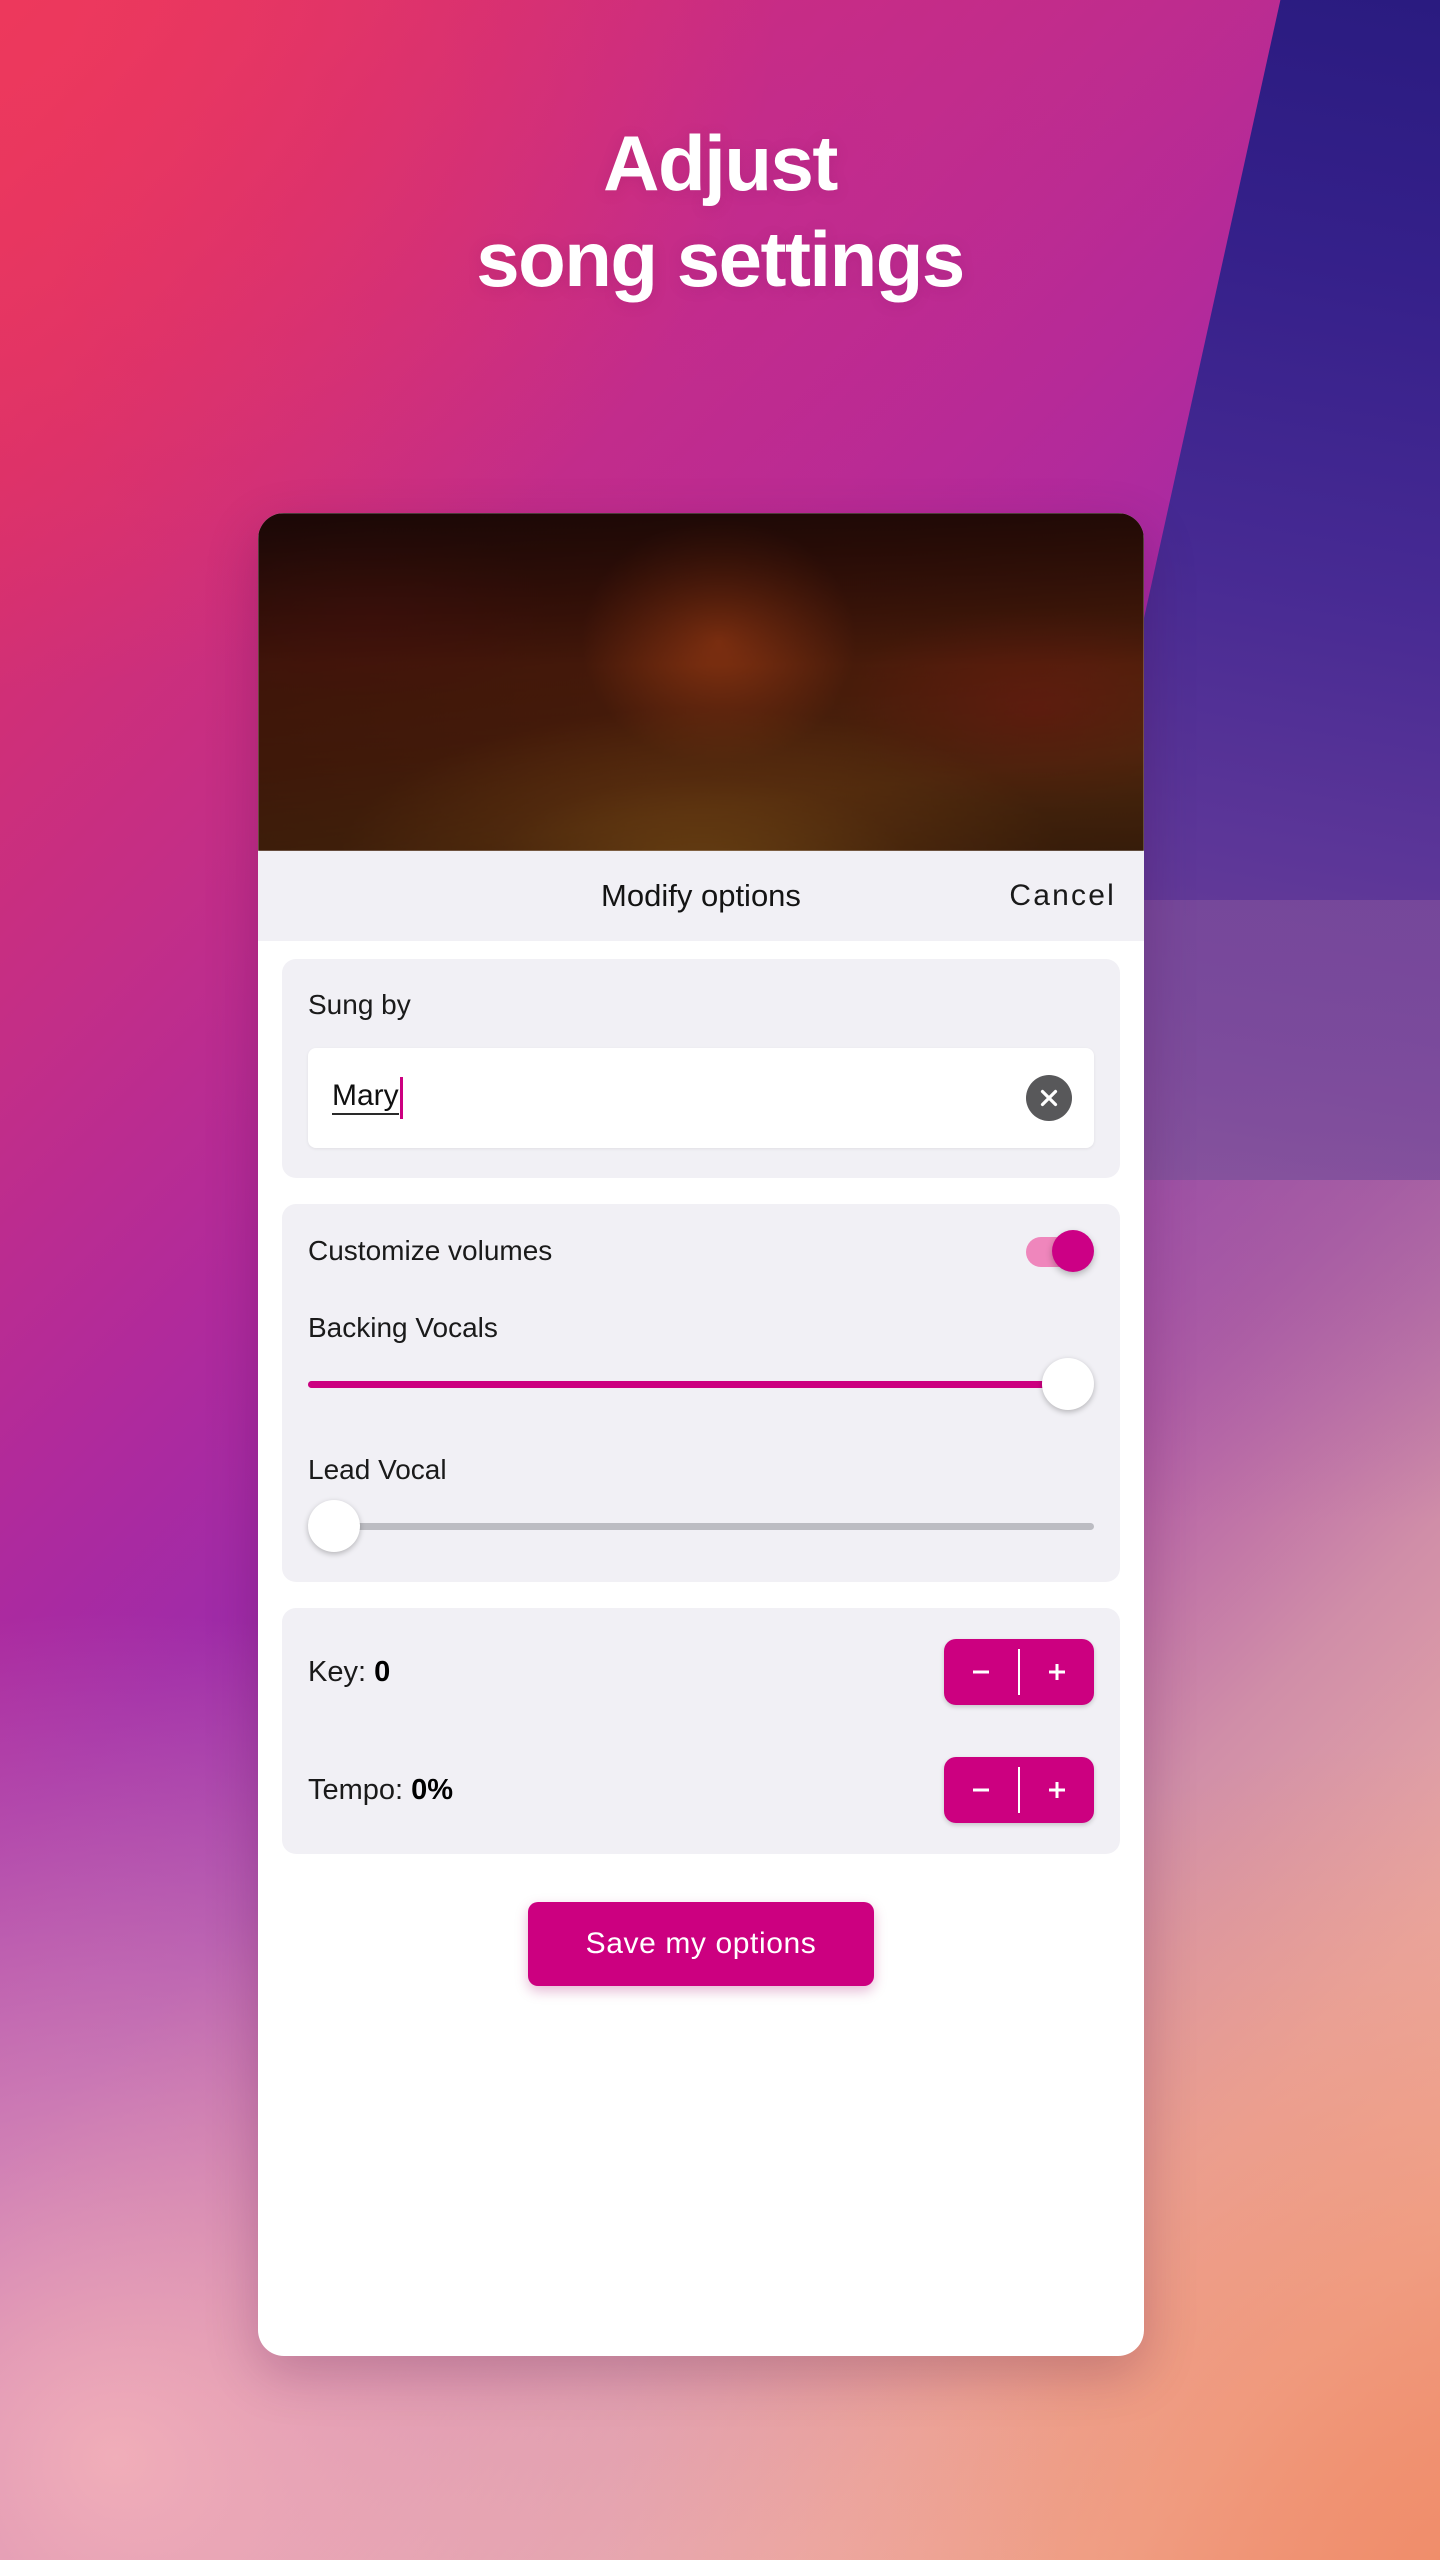  I want to click on sheet-header: Modify options Cancel, so click(701, 896).